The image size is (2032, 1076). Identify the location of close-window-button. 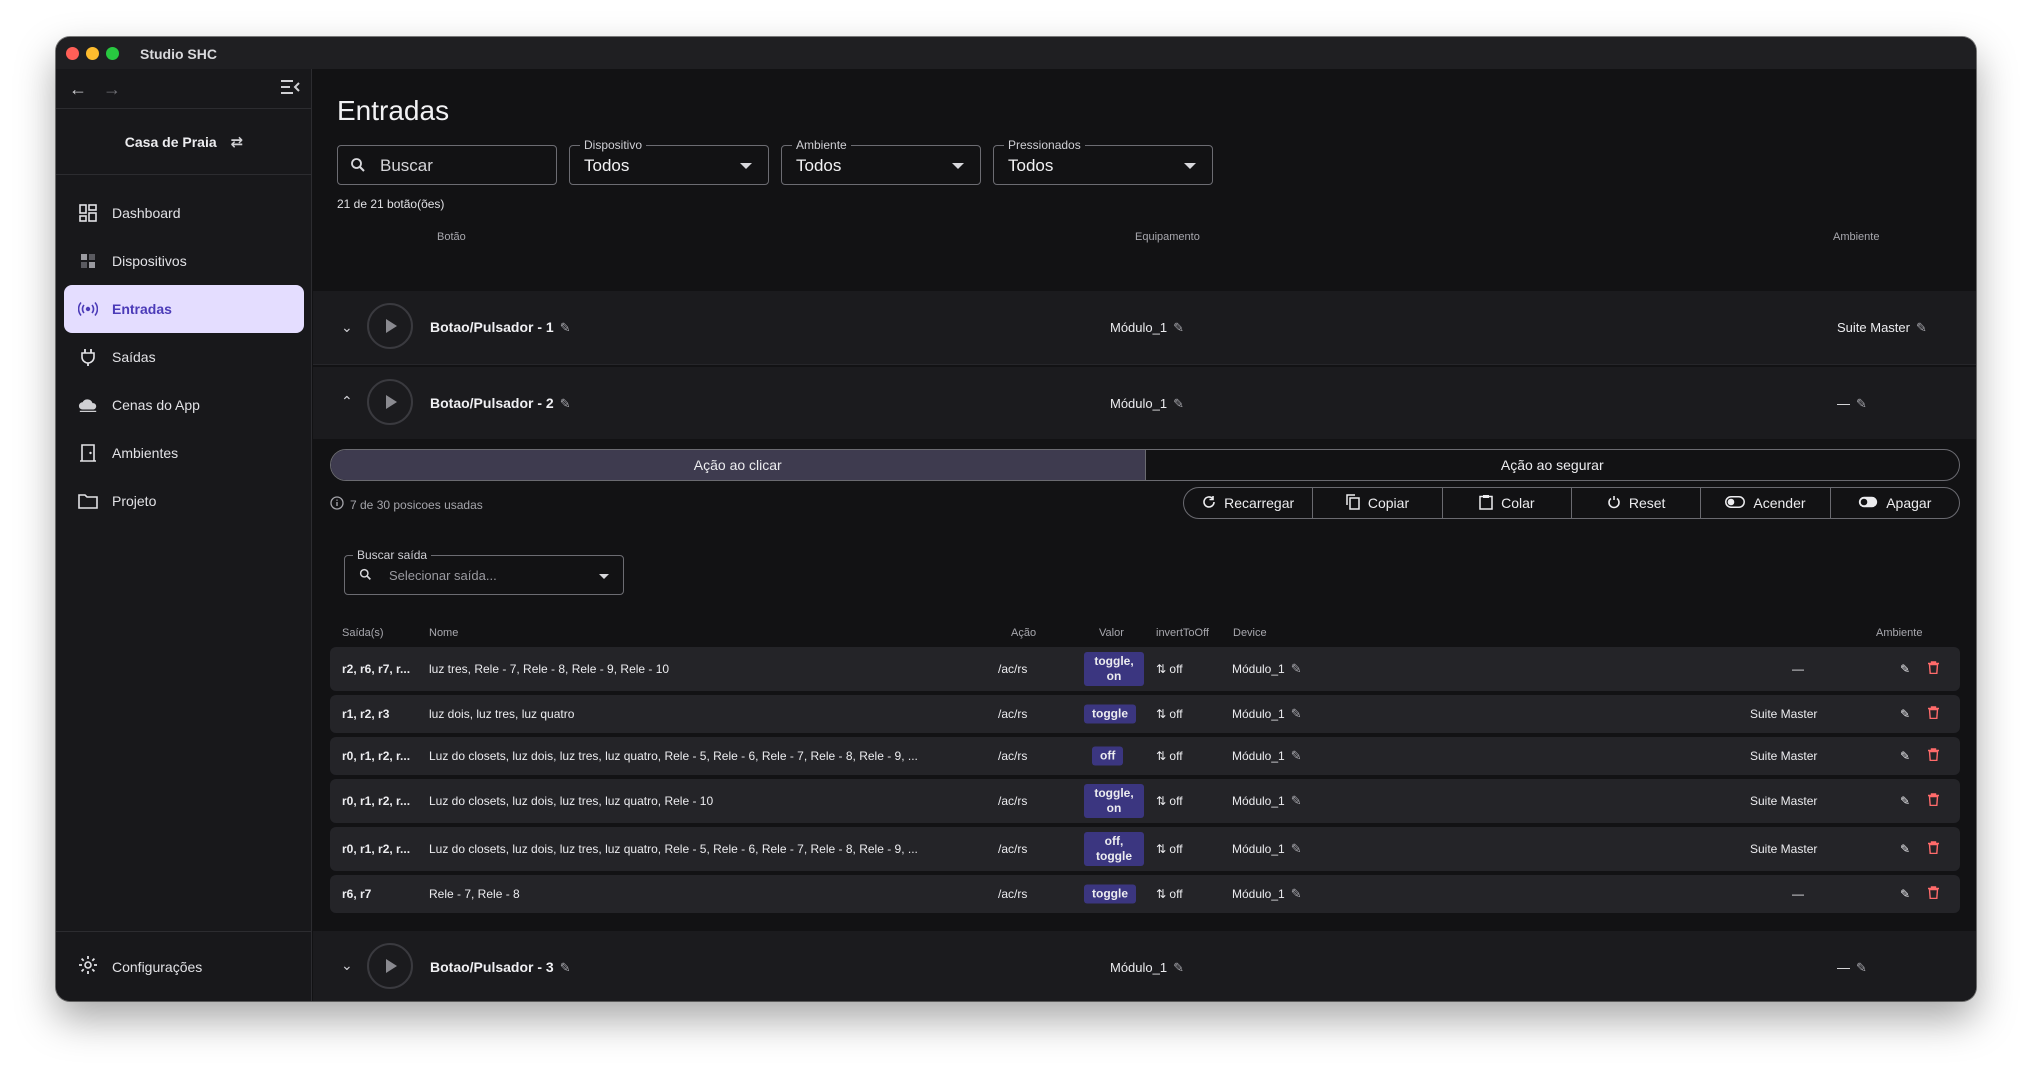
(72, 53).